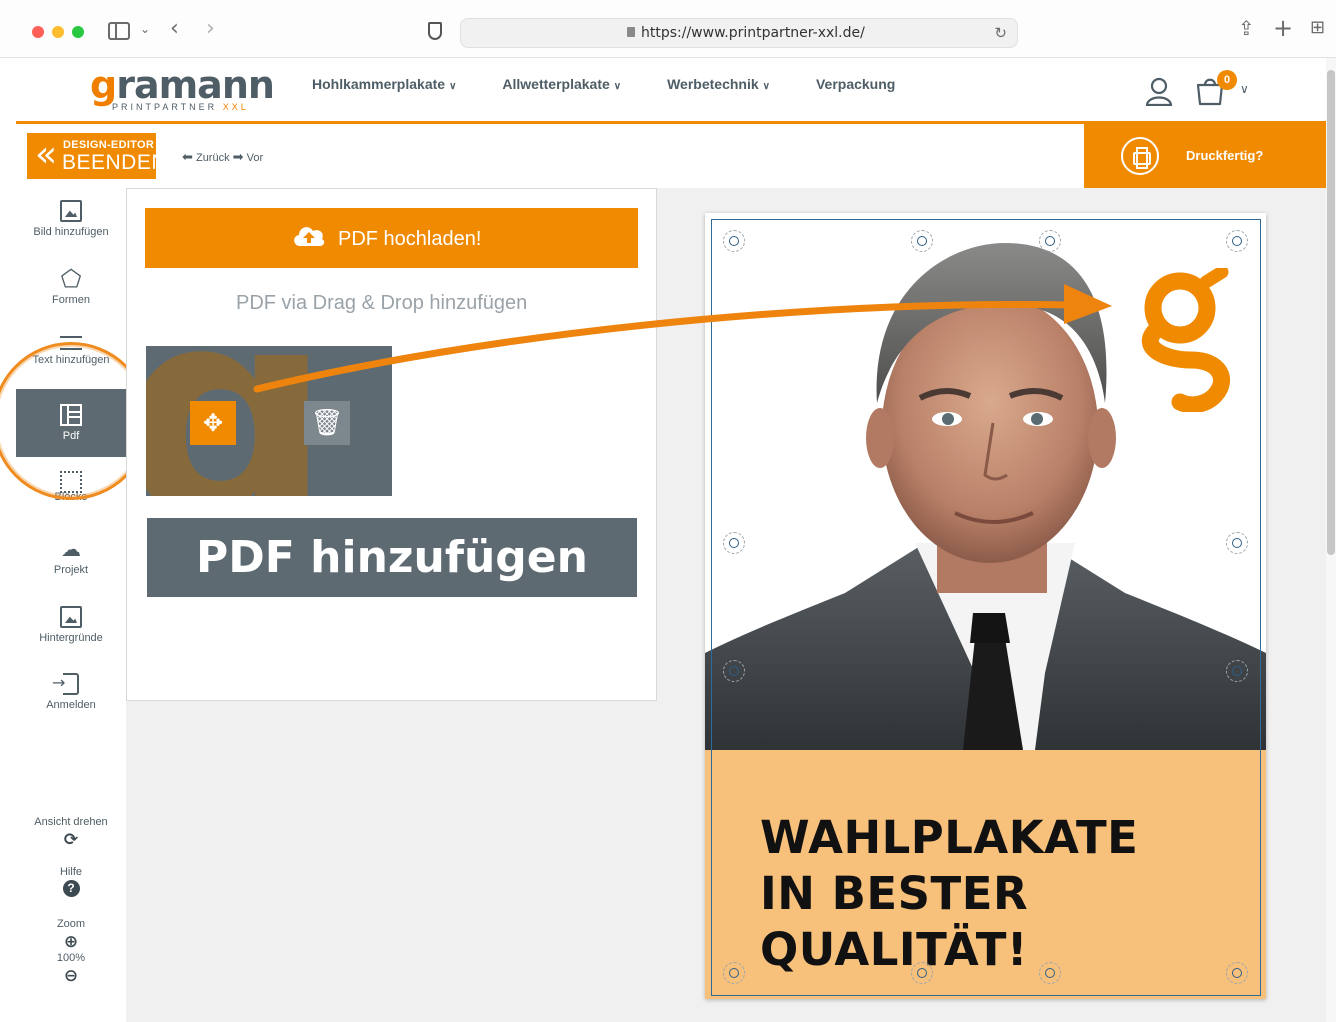 The image size is (1336, 1022). Describe the element at coordinates (210, 29) in the screenshot. I see `forward-arrow-icon: ›` at that location.